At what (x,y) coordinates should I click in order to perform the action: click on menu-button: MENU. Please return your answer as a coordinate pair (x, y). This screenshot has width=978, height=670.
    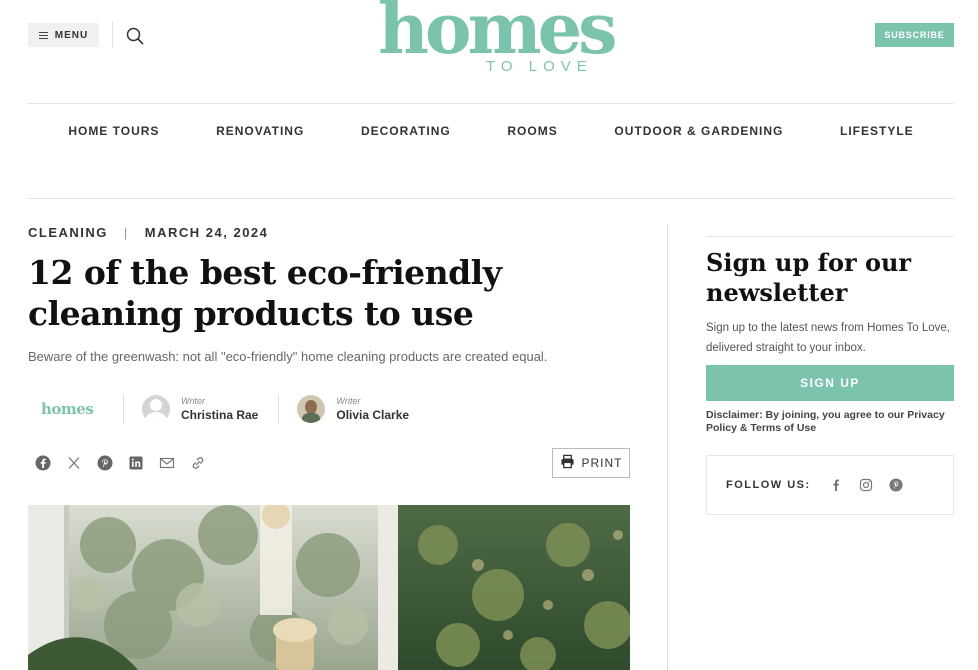
    Looking at the image, I should click on (63, 35).